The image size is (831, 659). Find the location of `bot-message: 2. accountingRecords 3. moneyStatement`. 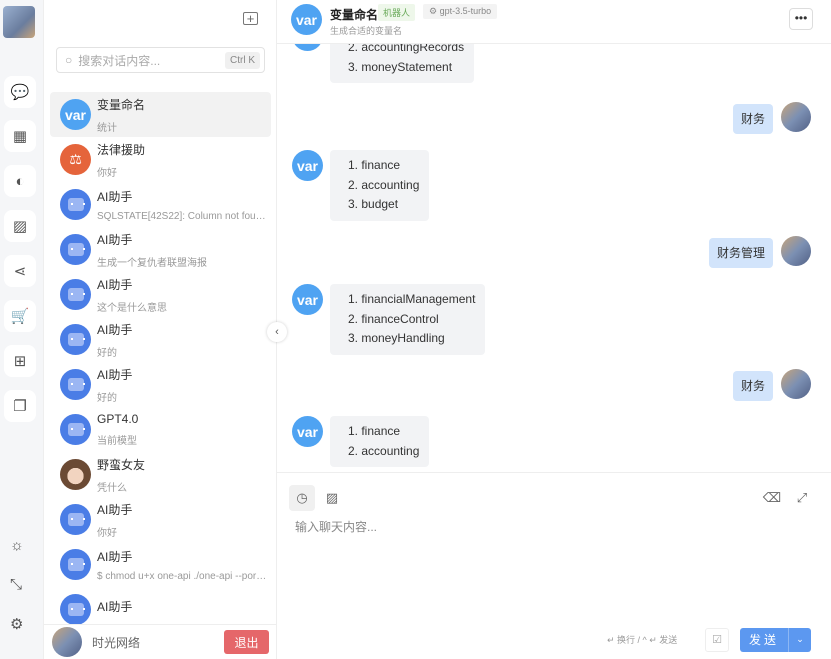

bot-message: 2. accountingRecords 3. moneyStatement is located at coordinates (402, 63).